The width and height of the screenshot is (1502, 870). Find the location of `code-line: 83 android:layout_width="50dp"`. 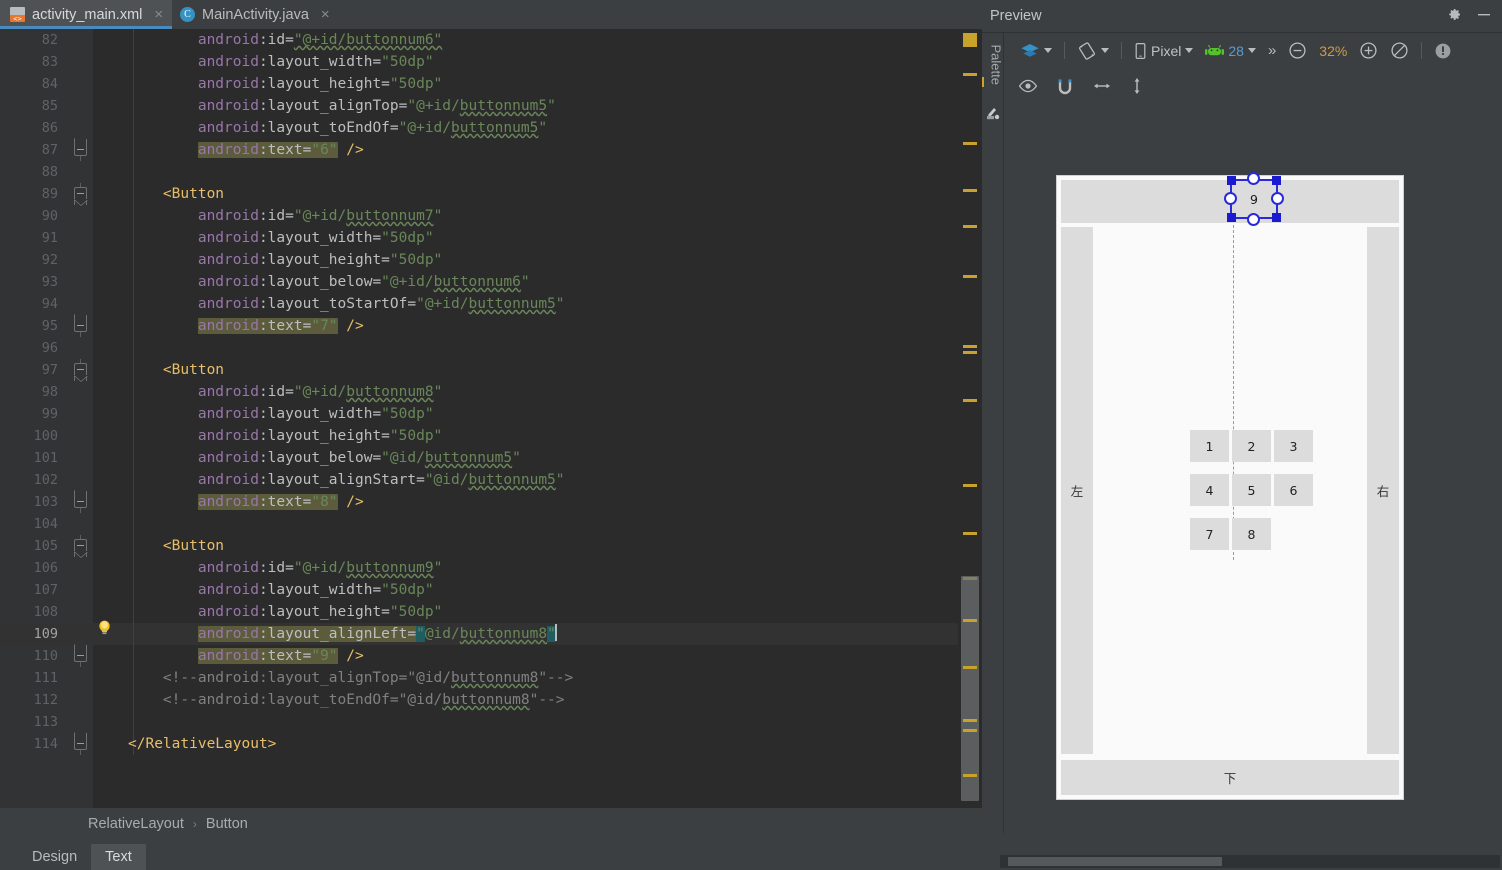

code-line: 83 android:layout_width="50dp" is located at coordinates (491, 62).